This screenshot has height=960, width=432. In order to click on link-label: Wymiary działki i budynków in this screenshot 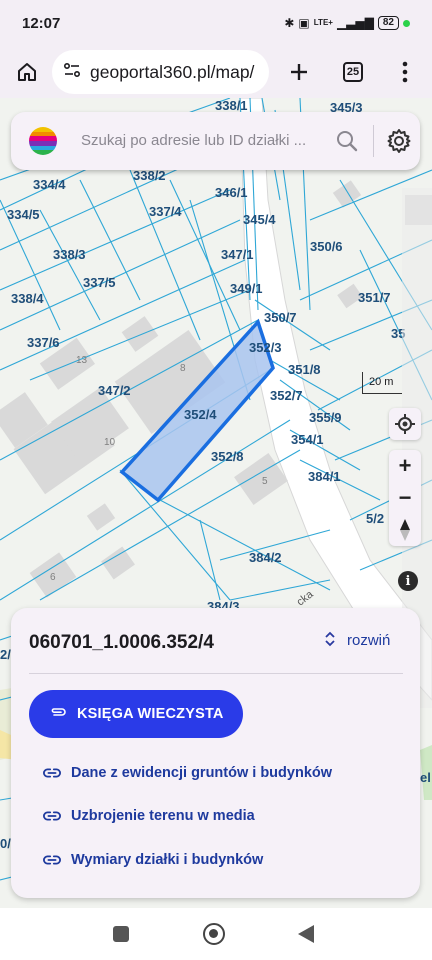, I will do `click(167, 860)`.